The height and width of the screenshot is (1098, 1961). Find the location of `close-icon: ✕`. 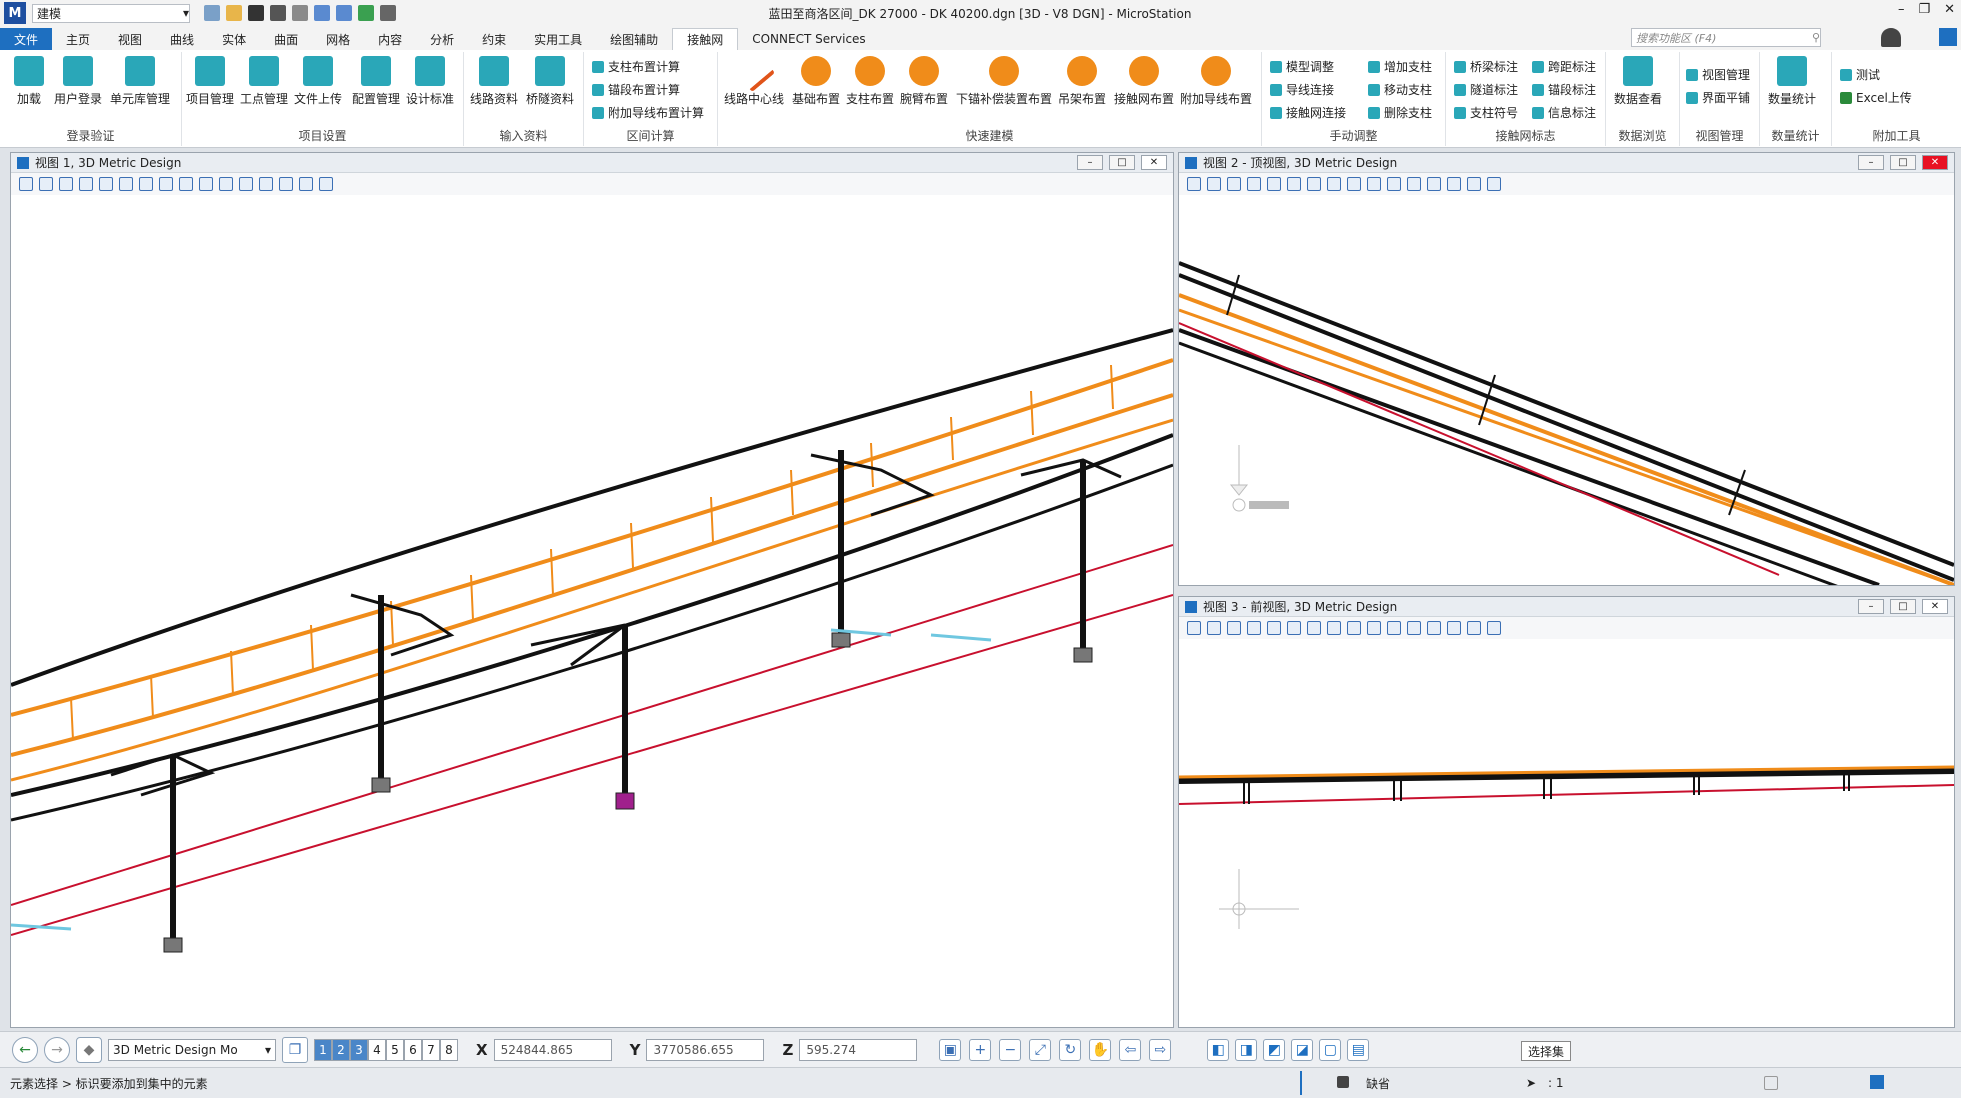

close-icon: ✕ is located at coordinates (1949, 9).